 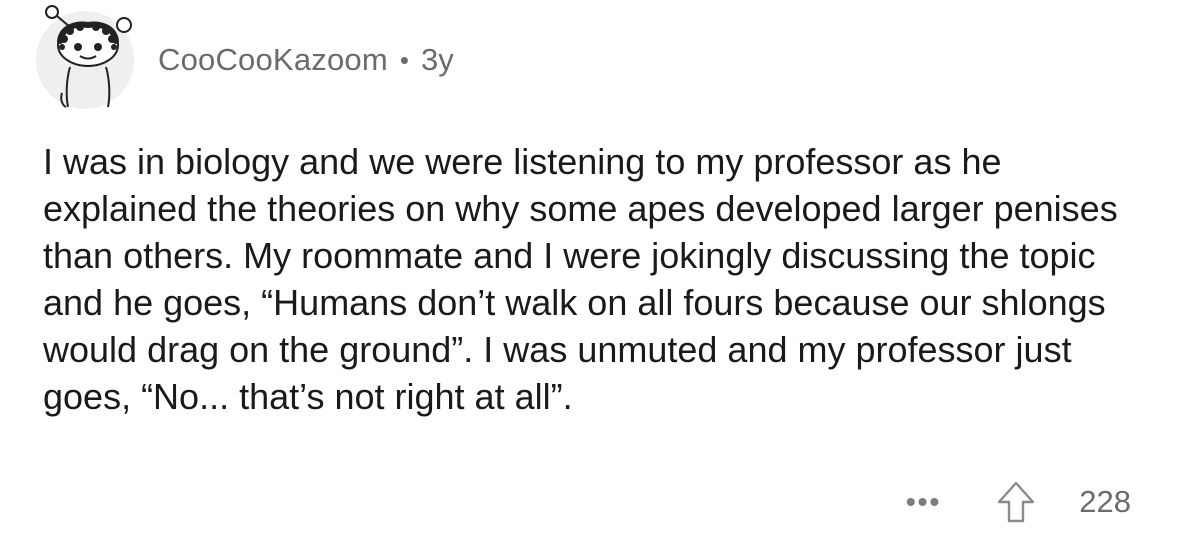 I want to click on upvote-button, so click(x=1016, y=502).